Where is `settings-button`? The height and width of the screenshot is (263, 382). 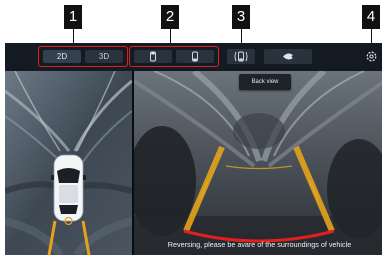 settings-button is located at coordinates (371, 56).